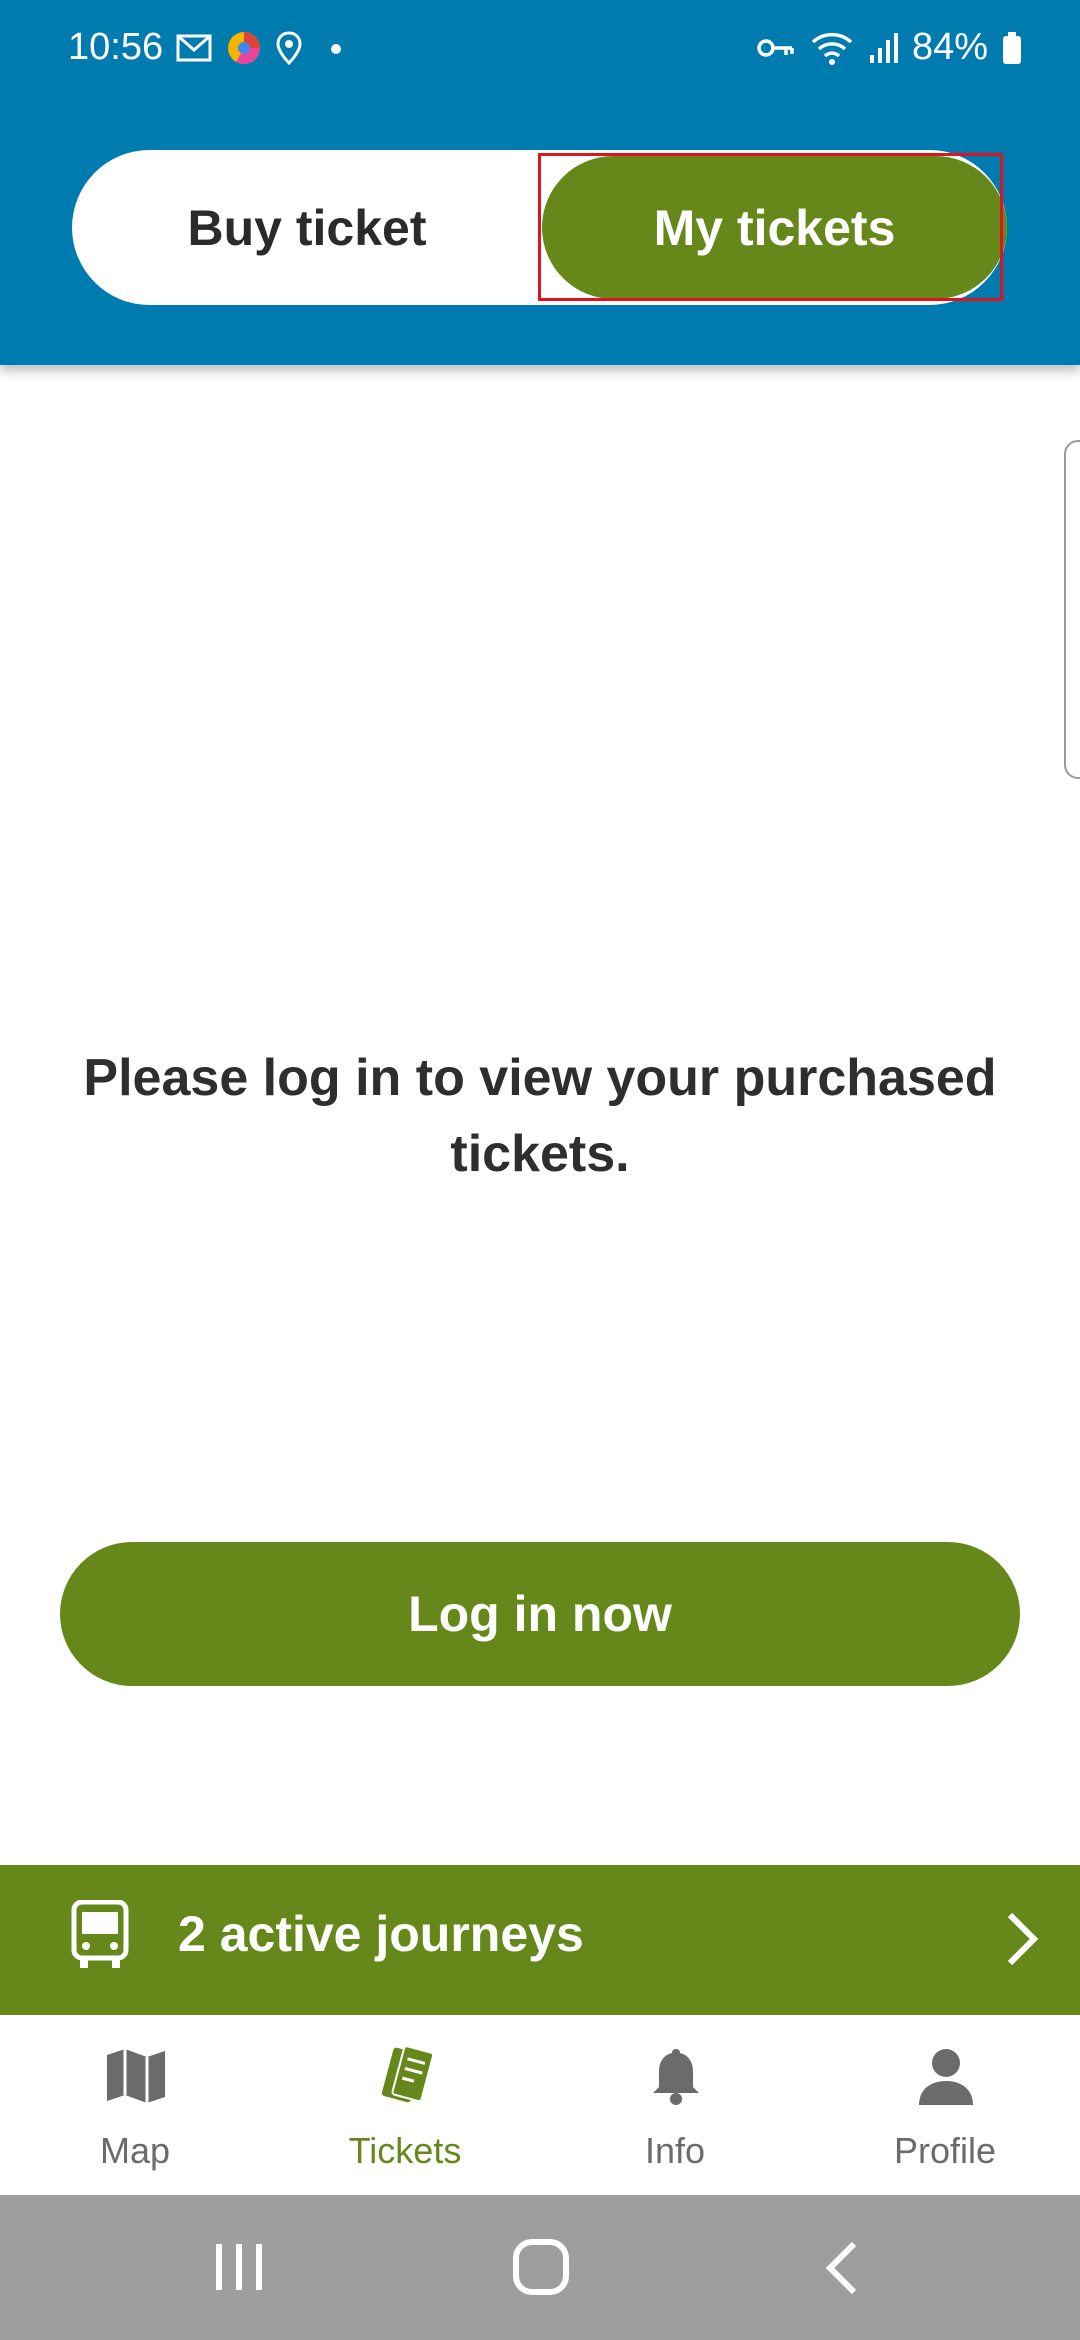 This screenshot has width=1080, height=2340. What do you see at coordinates (405, 2150) in the screenshot?
I see `nav-label-tickets: Tickets` at bounding box center [405, 2150].